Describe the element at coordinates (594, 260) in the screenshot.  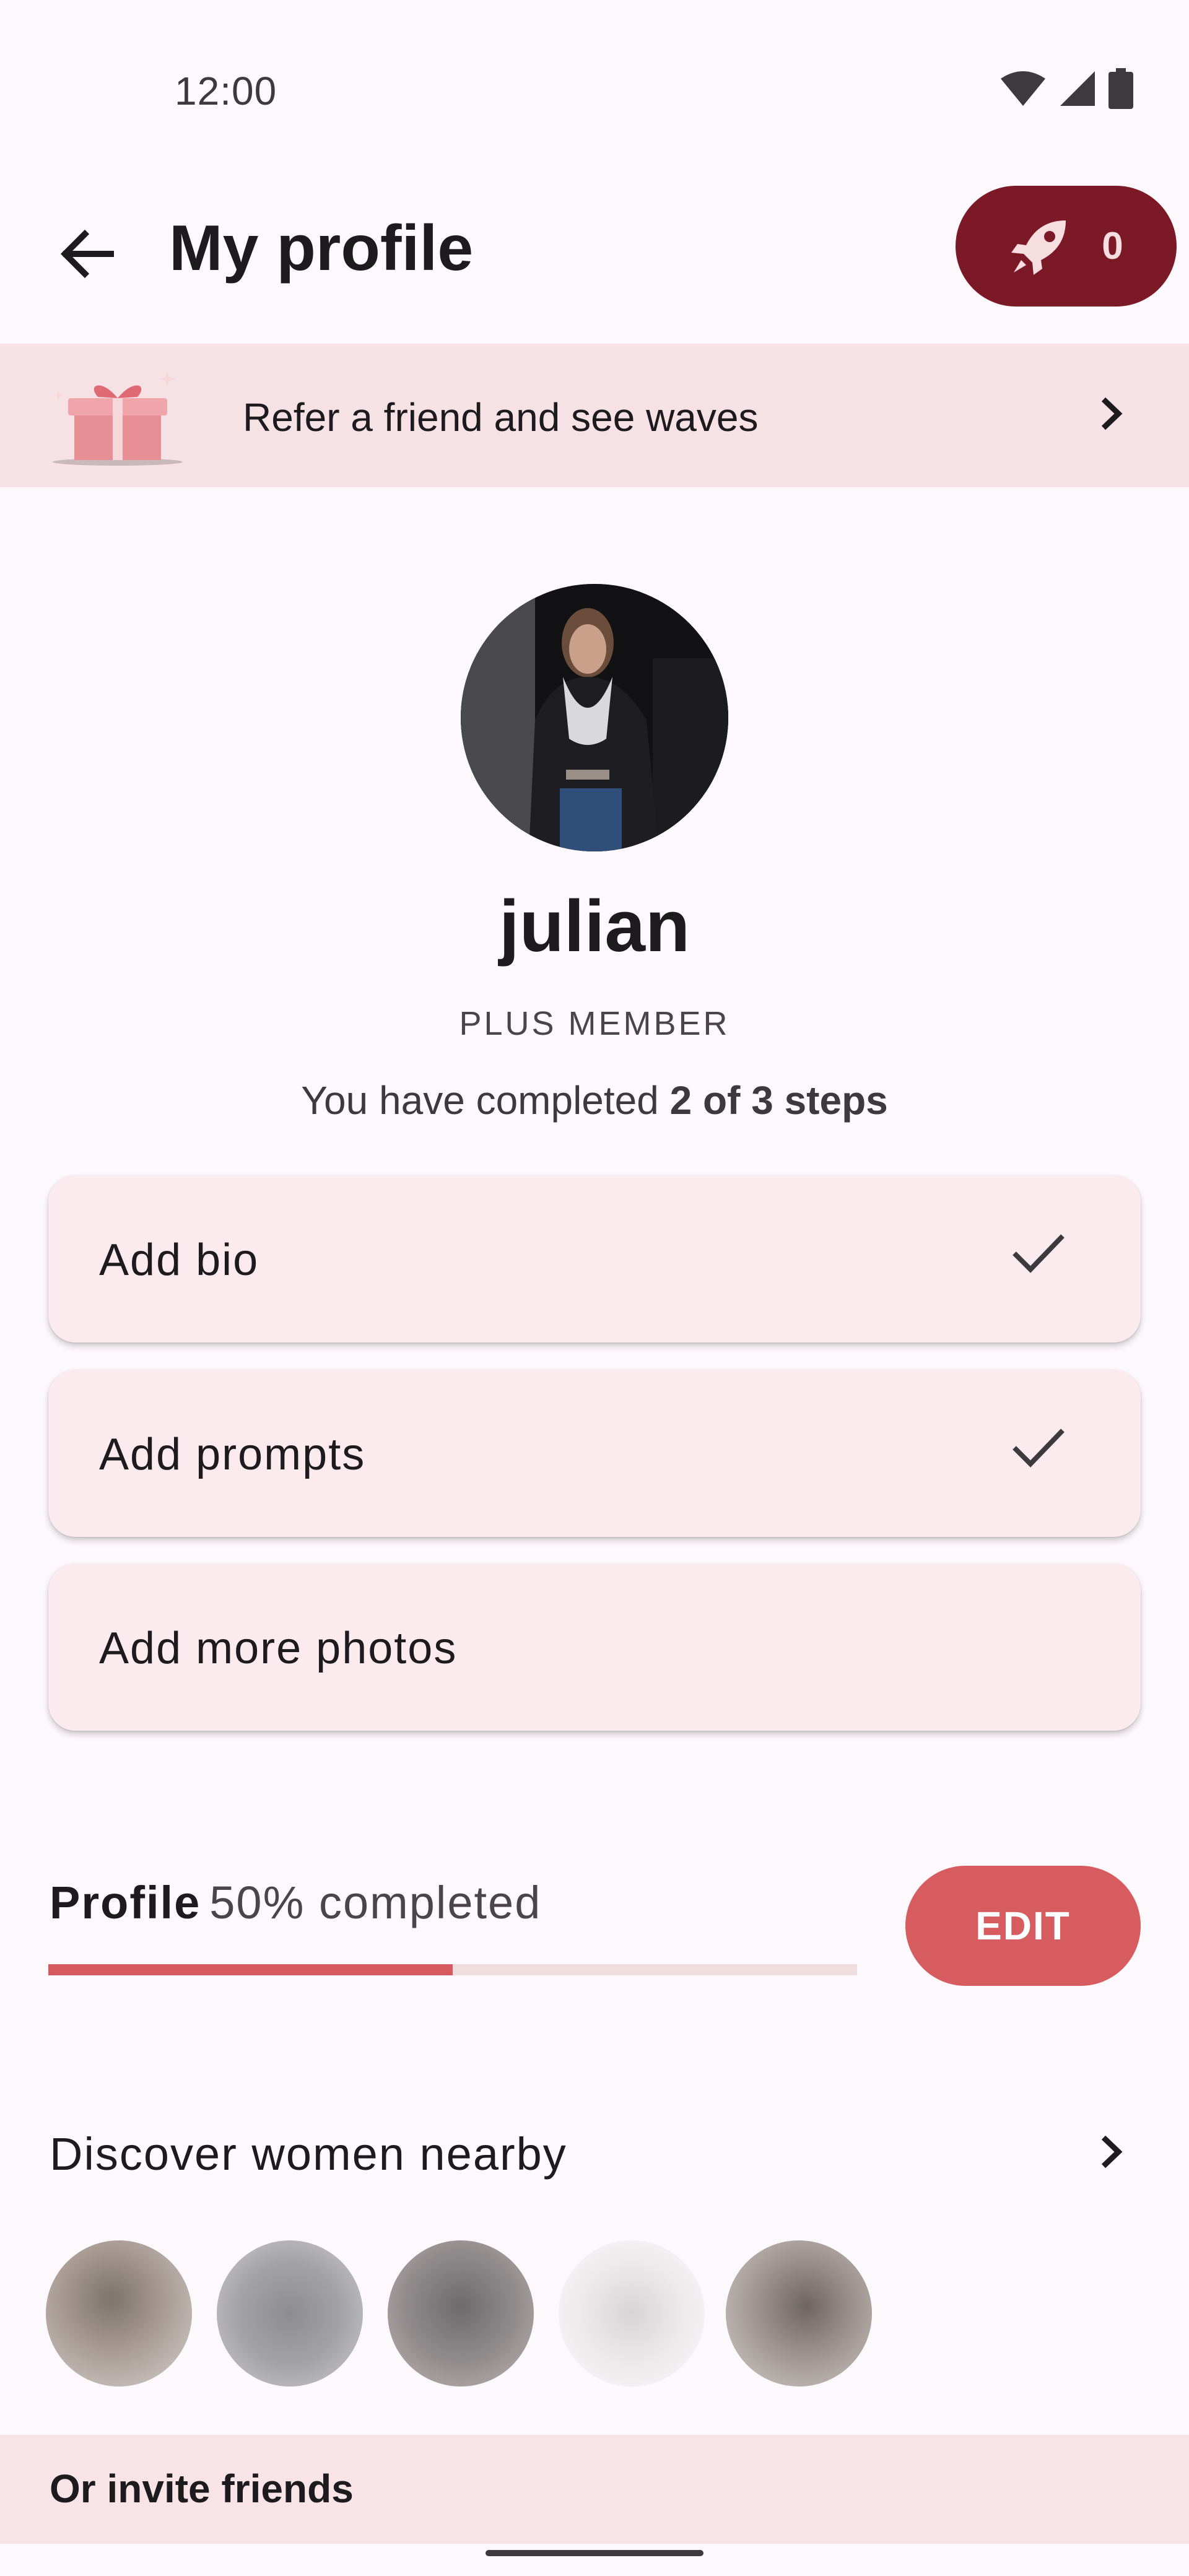
I see `app-bar: My profile 0` at that location.